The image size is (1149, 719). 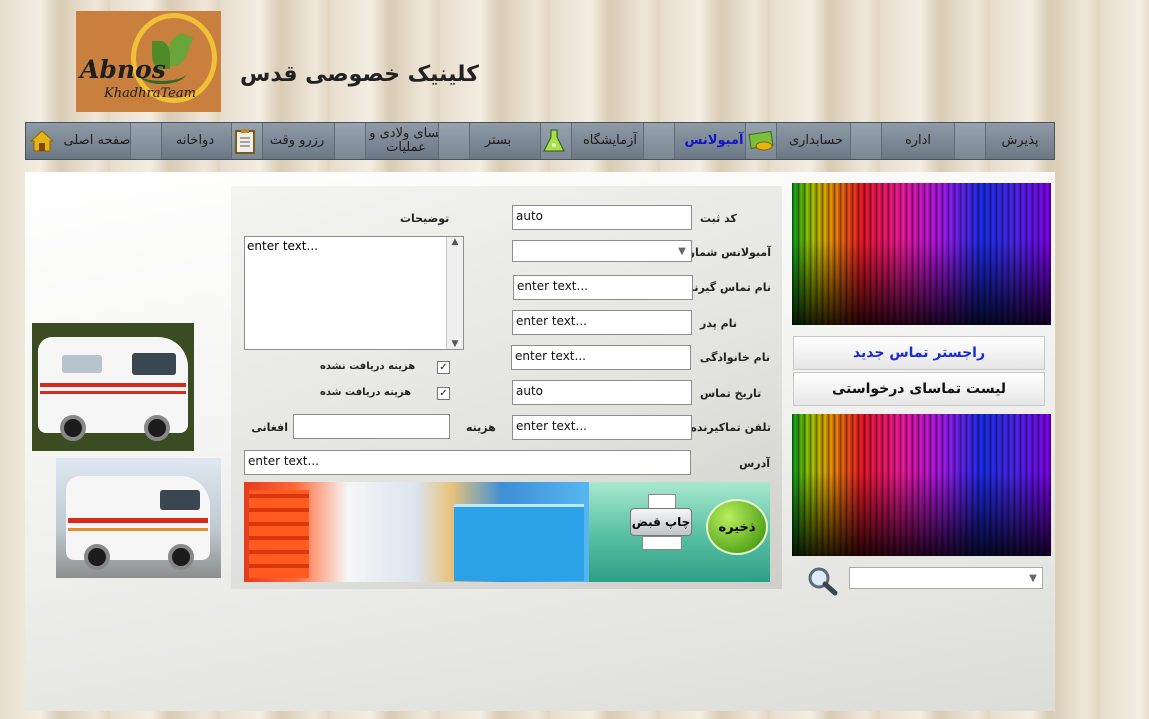 What do you see at coordinates (610, 141) in the screenshot?
I see `nav-item-laboratory: آزمایشگاه` at bounding box center [610, 141].